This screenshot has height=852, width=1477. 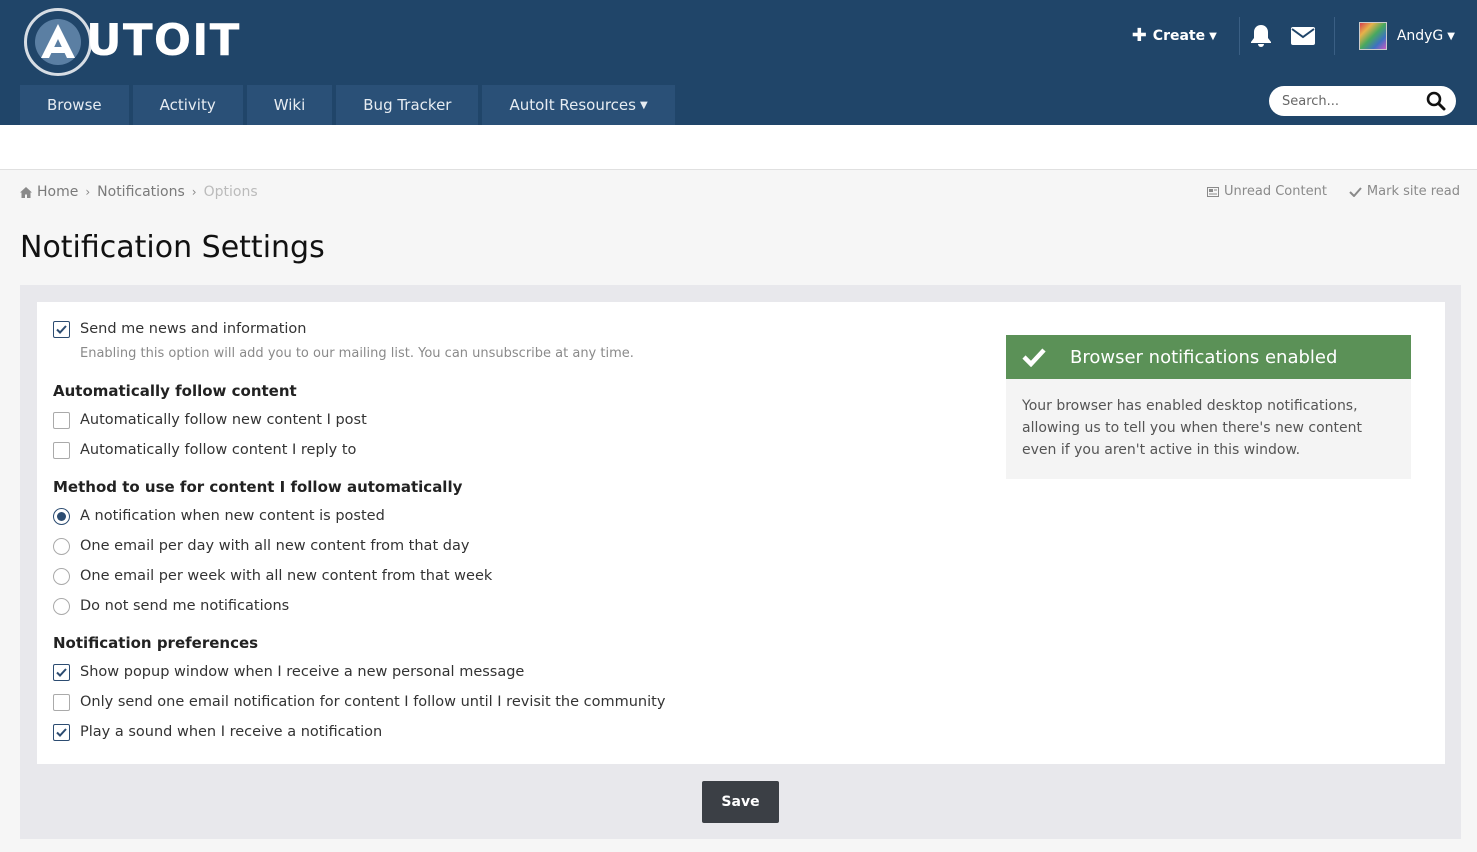 What do you see at coordinates (1352, 101) in the screenshot?
I see `search-input` at bounding box center [1352, 101].